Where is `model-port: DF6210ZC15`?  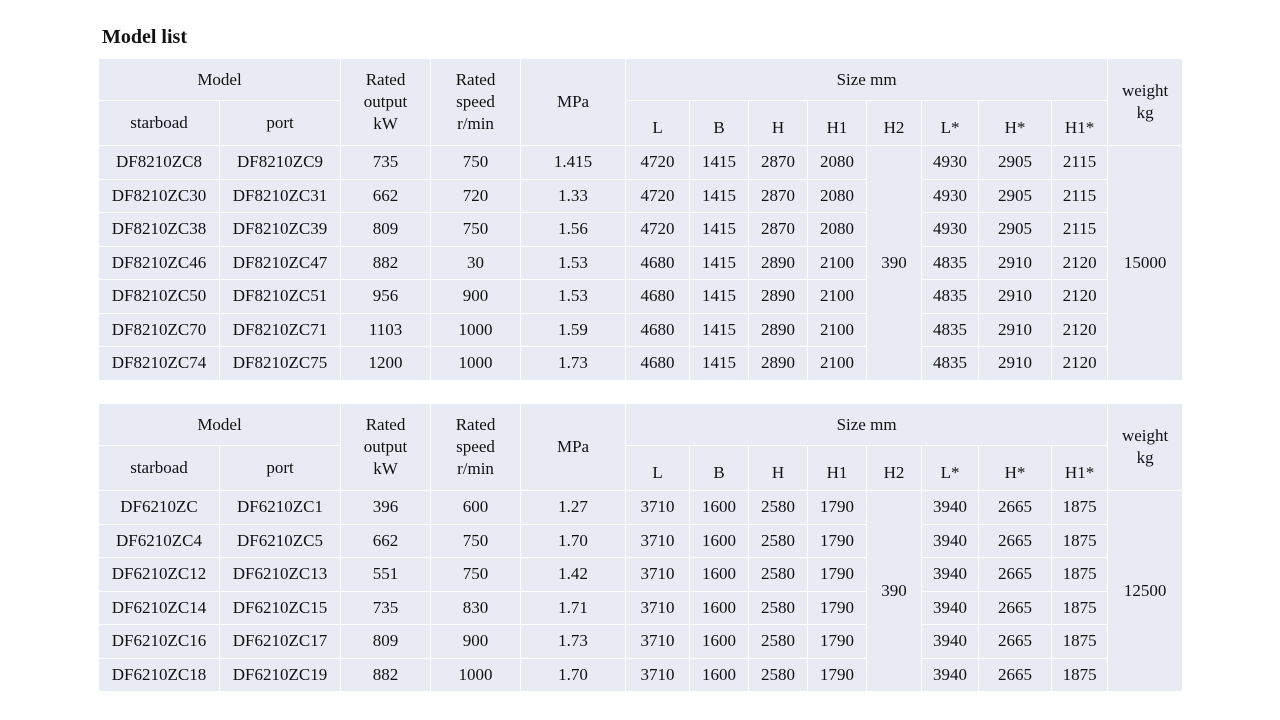
model-port: DF6210ZC15 is located at coordinates (280, 607).